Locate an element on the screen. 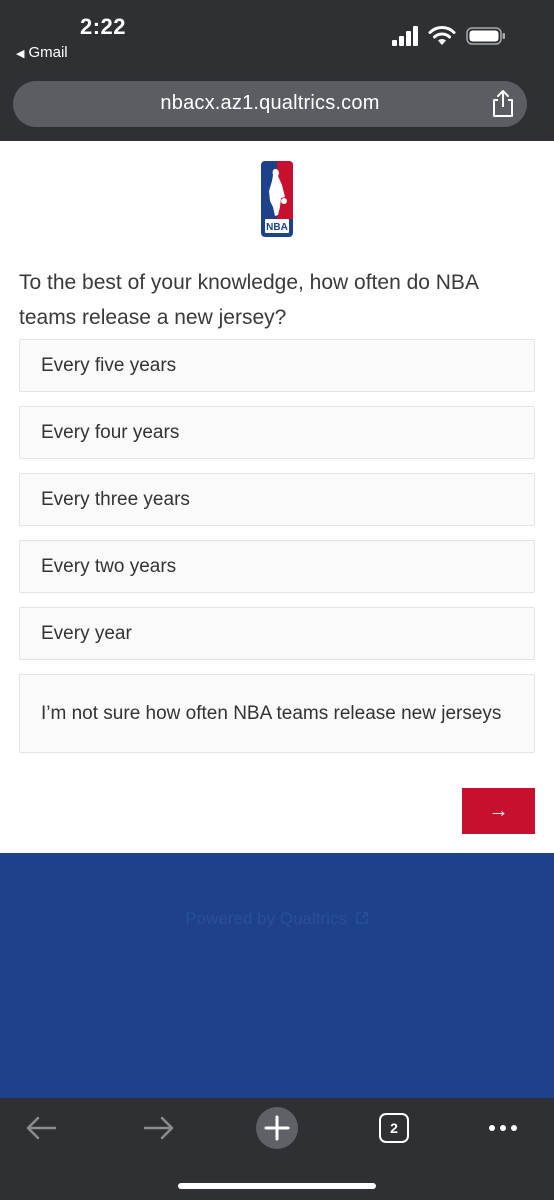 The width and height of the screenshot is (554, 1200). home-indicator is located at coordinates (277, 1186).